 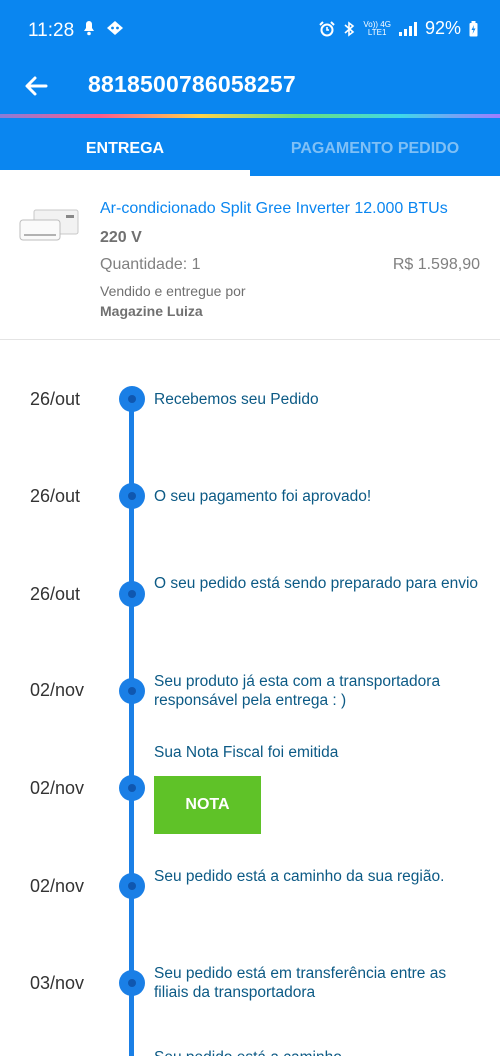 What do you see at coordinates (151, 311) in the screenshot?
I see `seller-name: Magazine Luiza` at bounding box center [151, 311].